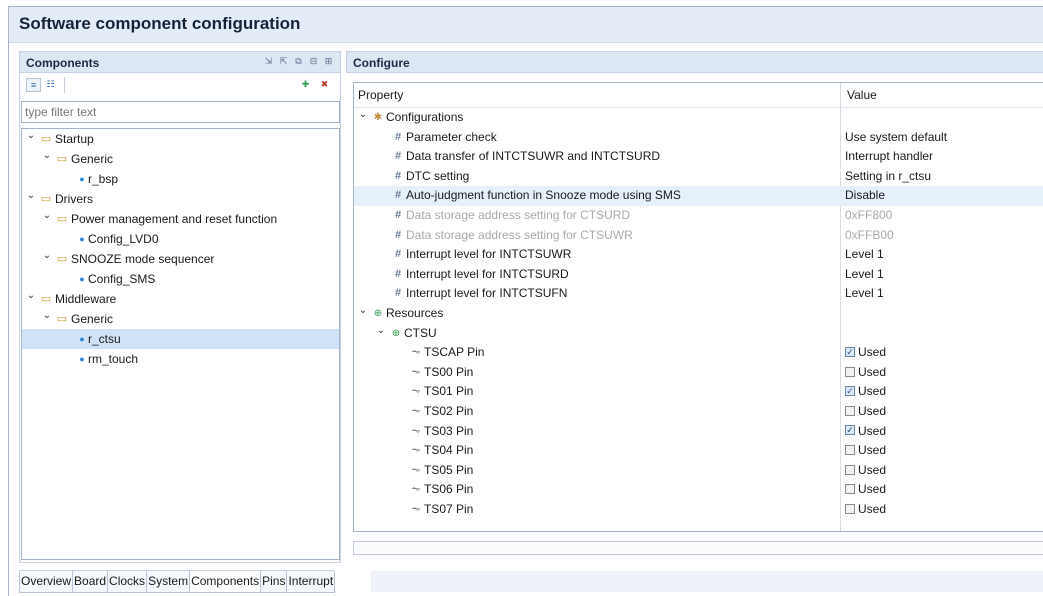  I want to click on components-panel-header: Components ⇲ ⇱ ⧉ ⊟ ⊞, so click(180, 62).